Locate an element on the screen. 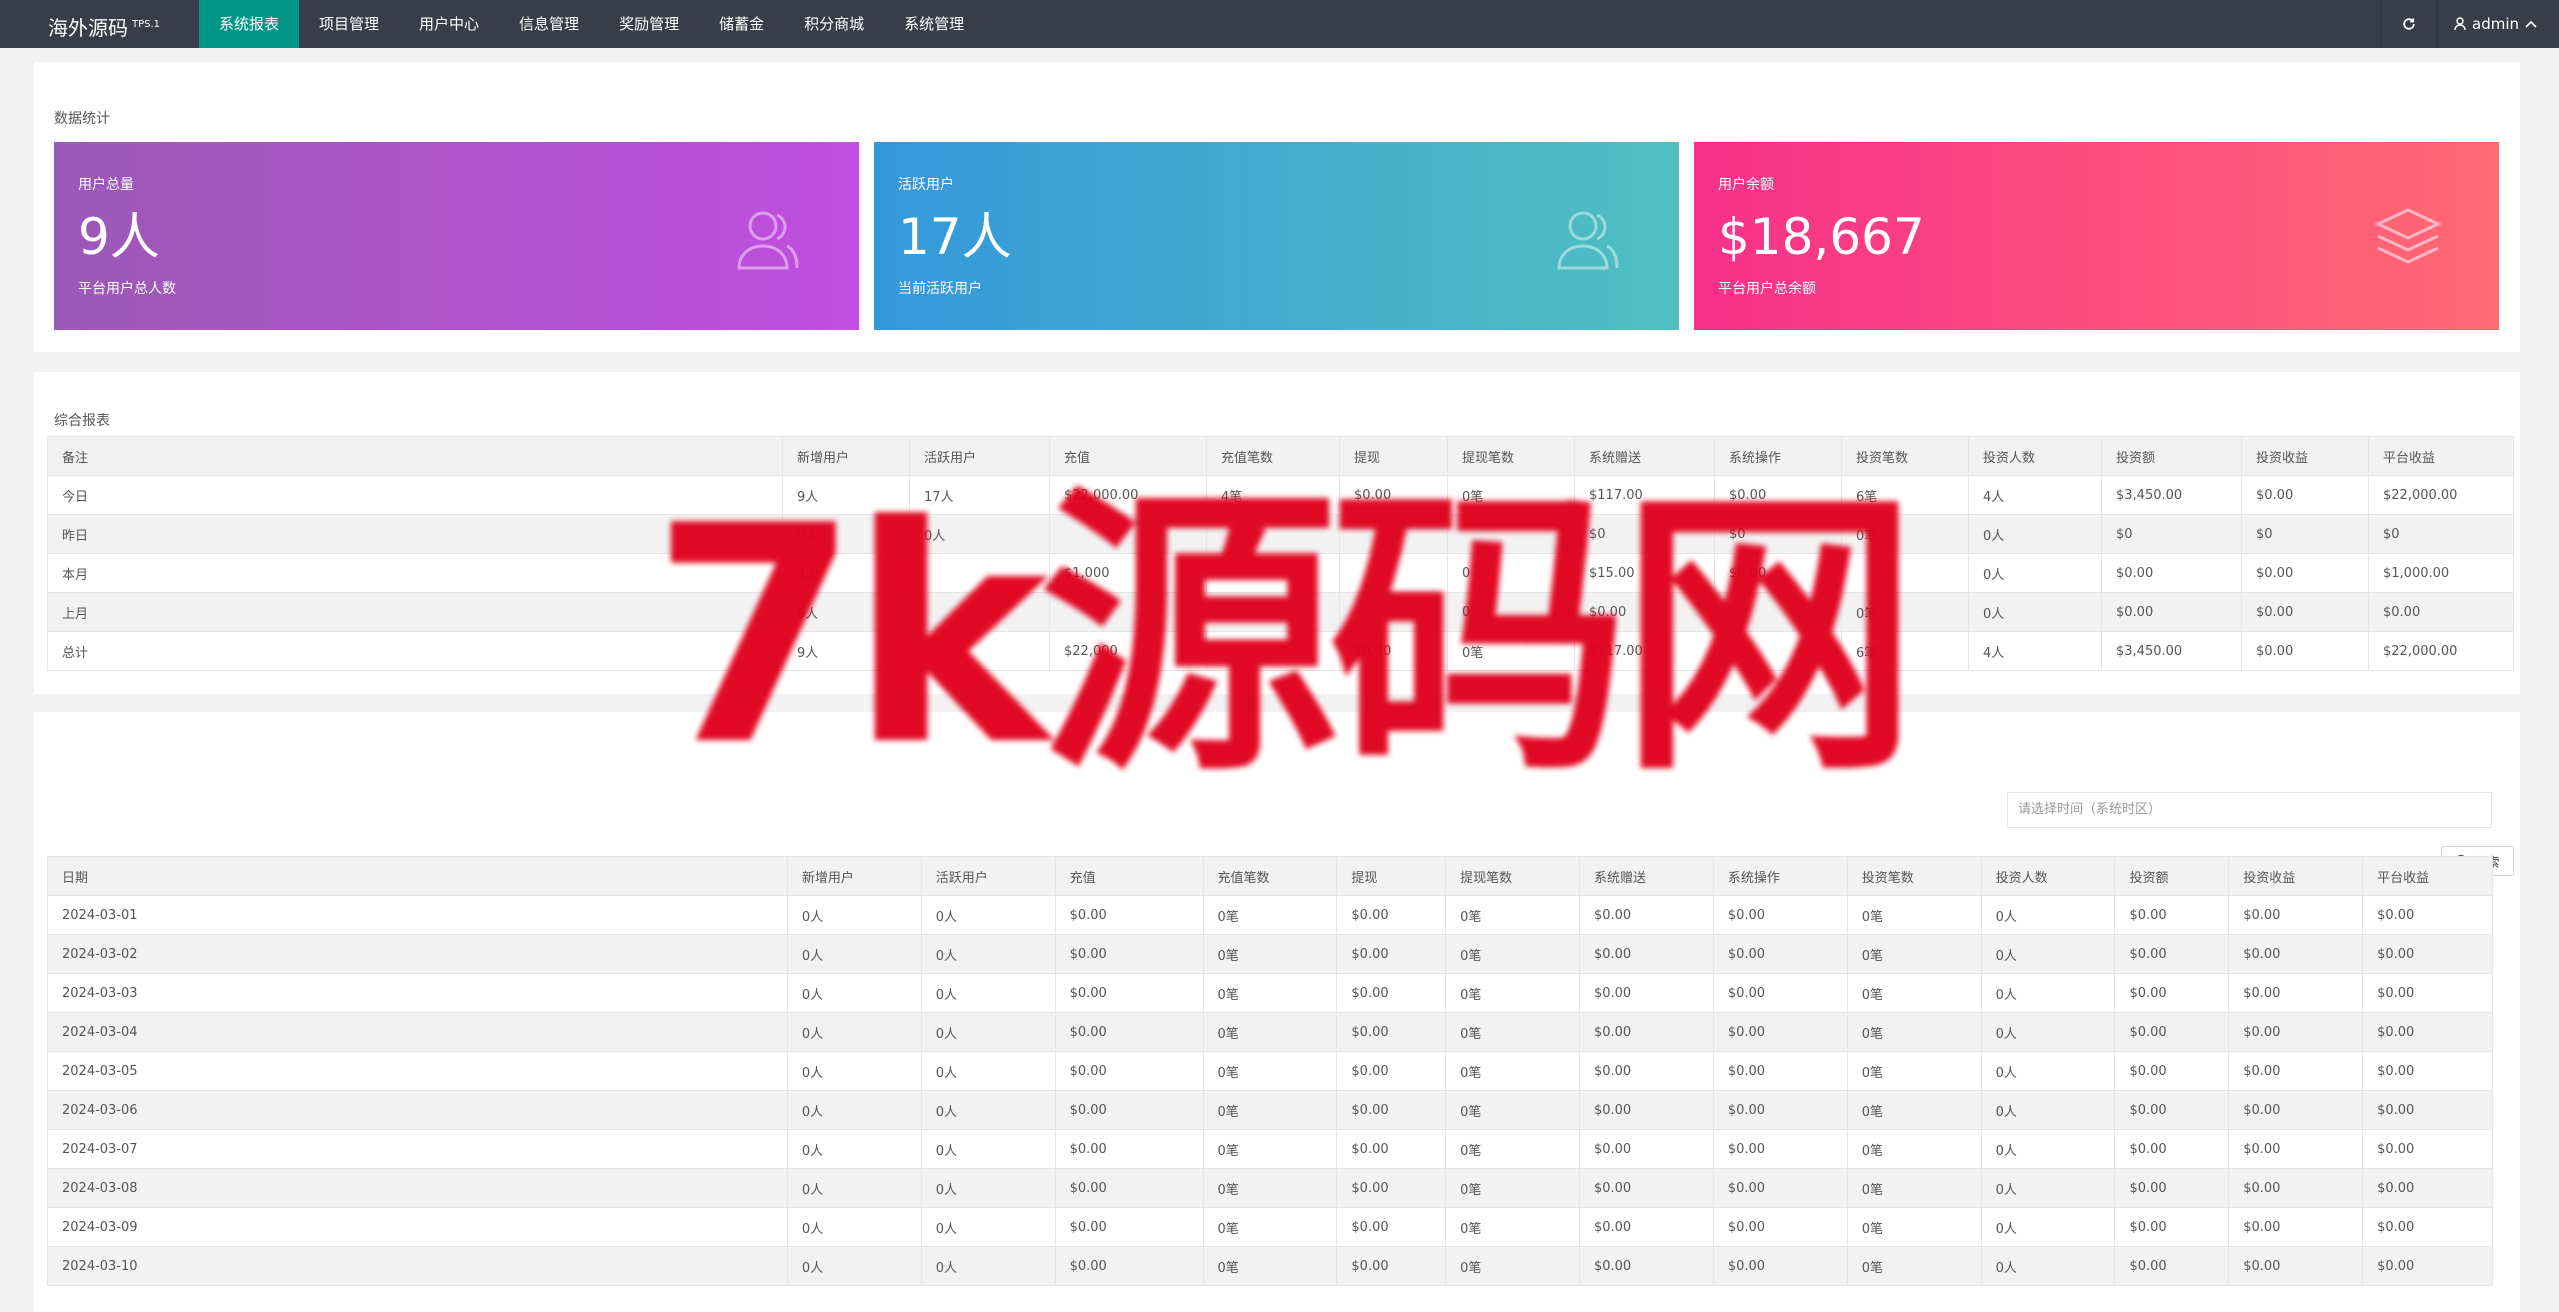 The width and height of the screenshot is (2559, 1312). refresh-button is located at coordinates (2408, 24).